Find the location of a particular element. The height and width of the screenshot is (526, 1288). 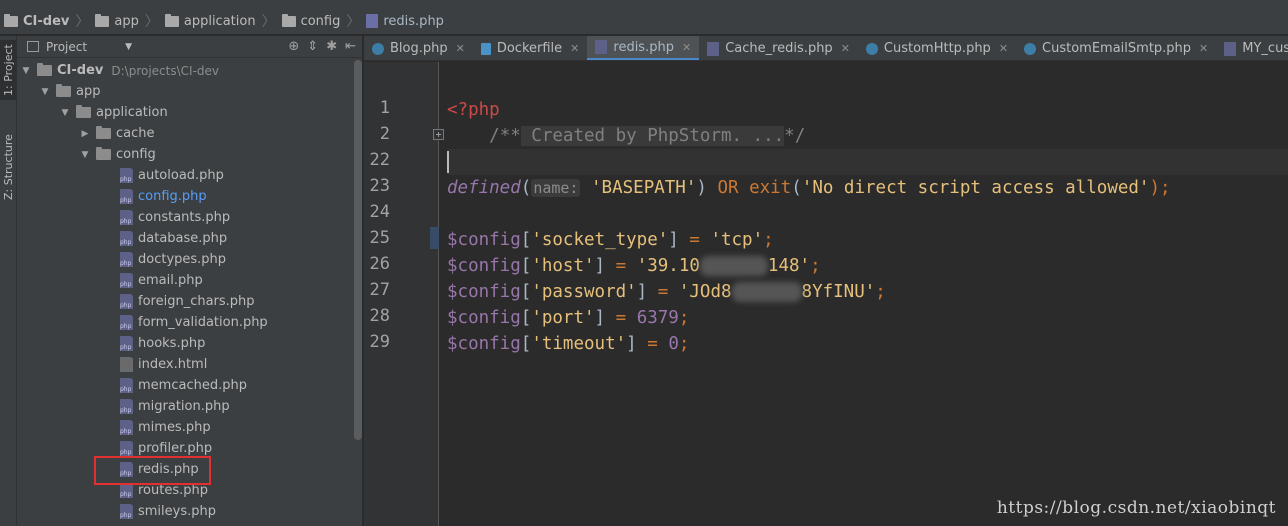

fold-expand-icon is located at coordinates (438, 134).